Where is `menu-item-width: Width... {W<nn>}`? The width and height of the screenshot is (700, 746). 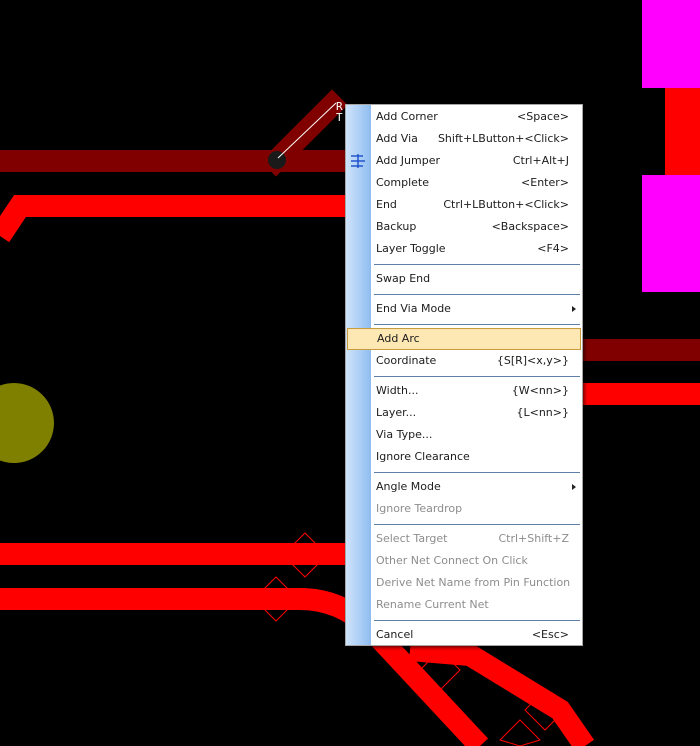 menu-item-width: Width... {W<nn>} is located at coordinates (464, 391).